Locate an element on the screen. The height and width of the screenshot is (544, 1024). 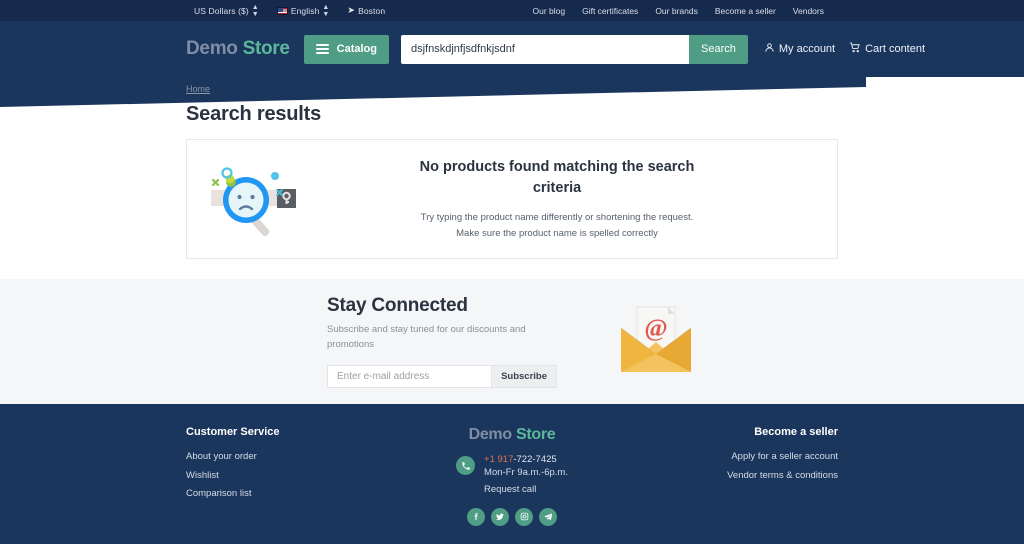
newsletter-illustration: @ is located at coordinates (656, 341).